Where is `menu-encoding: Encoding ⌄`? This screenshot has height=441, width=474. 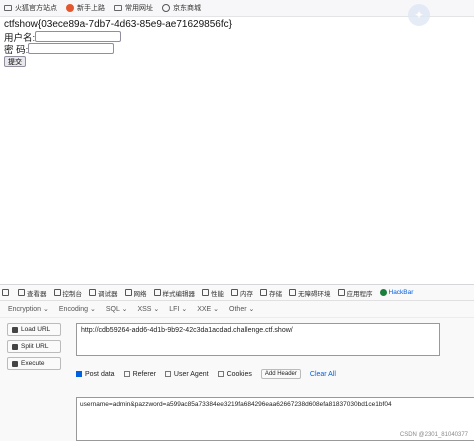
menu-encoding: Encoding ⌄ is located at coordinates (77, 309).